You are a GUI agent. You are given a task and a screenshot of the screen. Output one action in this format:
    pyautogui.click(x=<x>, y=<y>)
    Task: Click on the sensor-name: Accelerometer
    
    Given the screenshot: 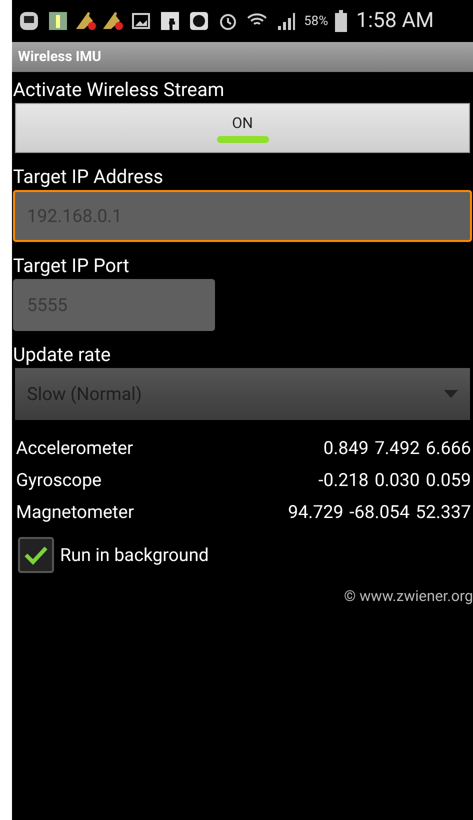 What is the action you would take?
    pyautogui.click(x=75, y=448)
    